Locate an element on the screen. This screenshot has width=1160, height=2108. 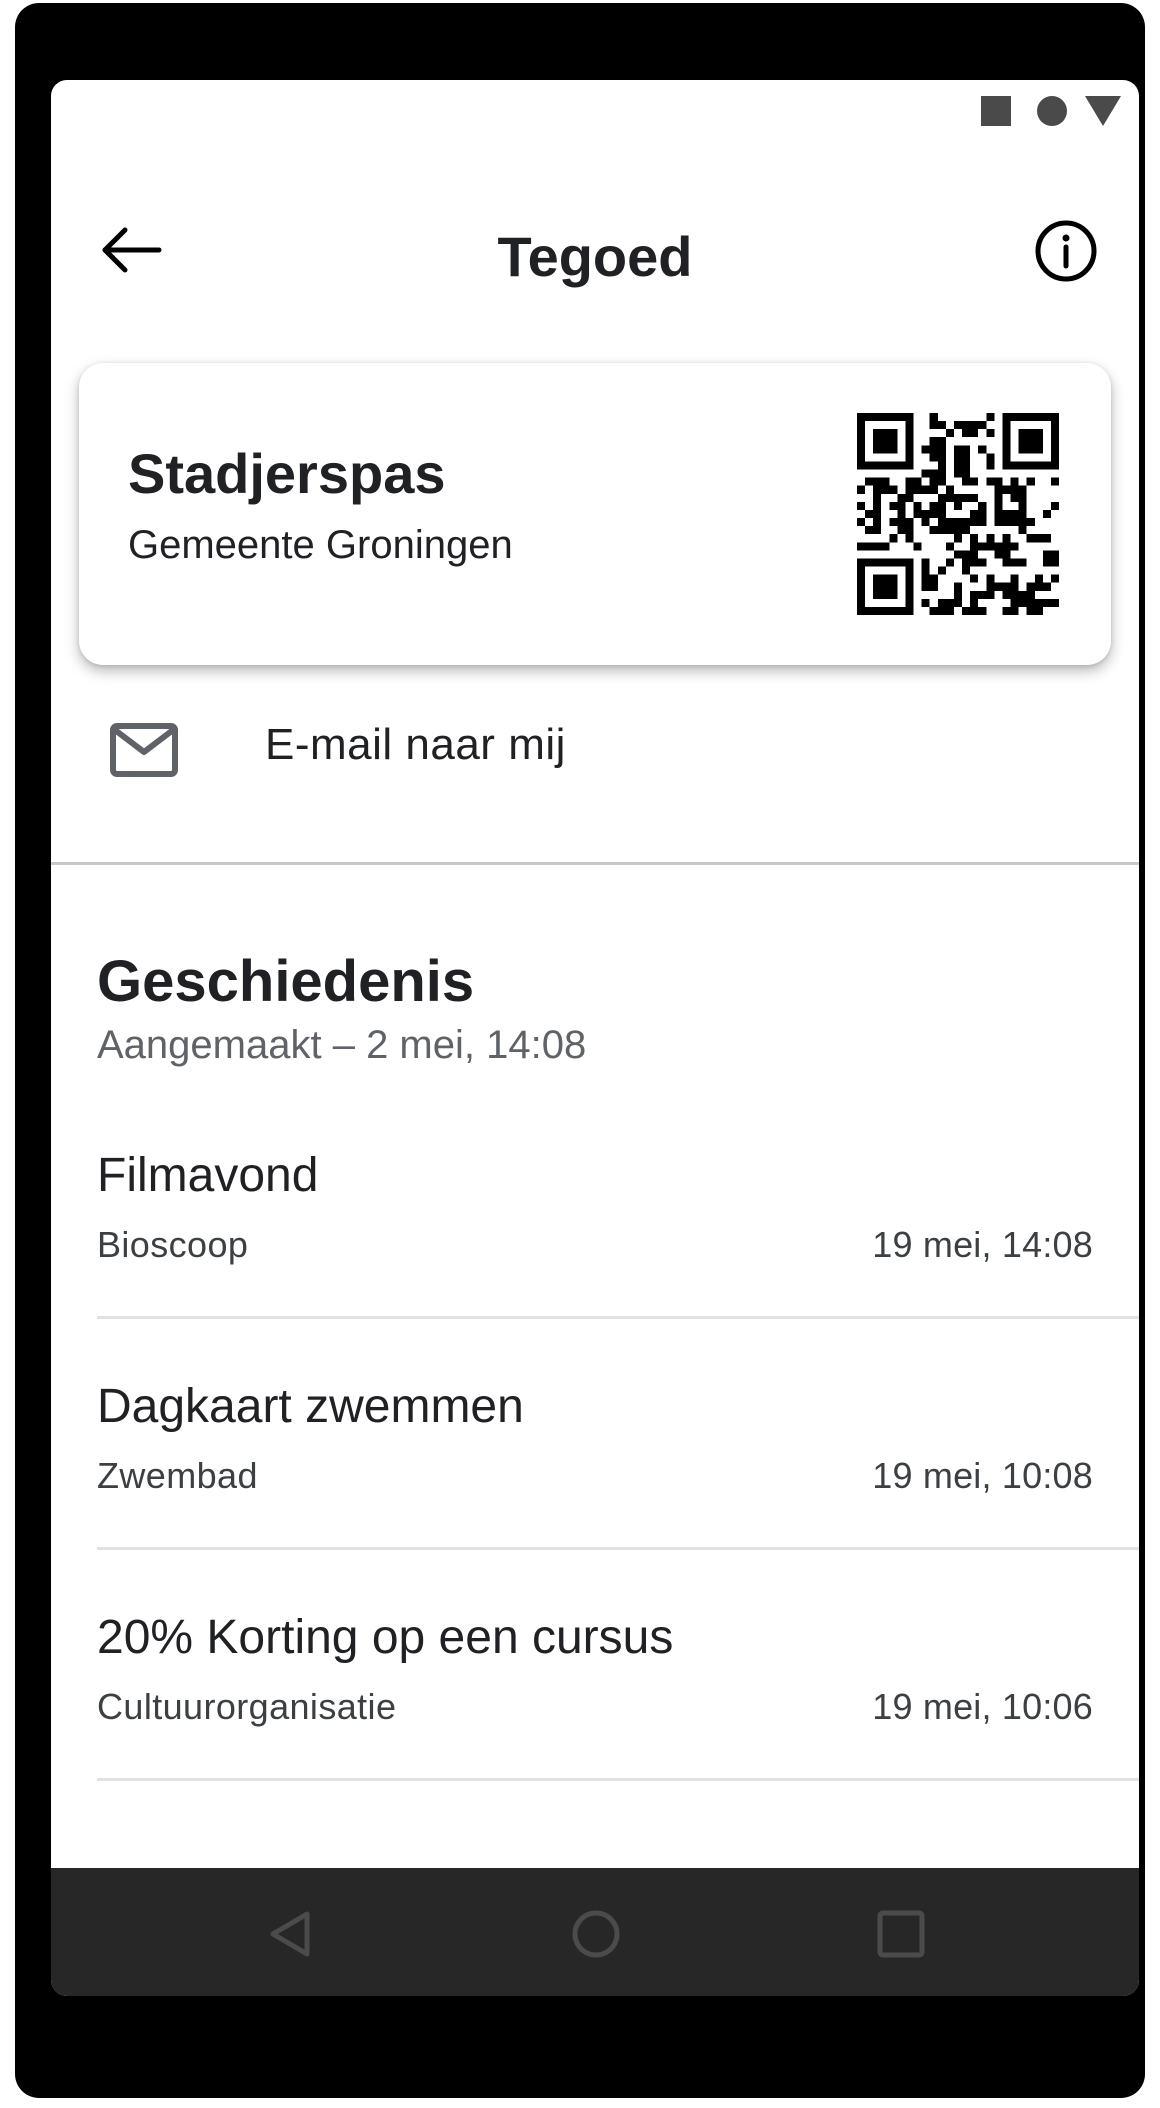
list-item: Dagkaart zwemmen Zwembad 19 mei, 10:08 is located at coordinates (595, 1494).